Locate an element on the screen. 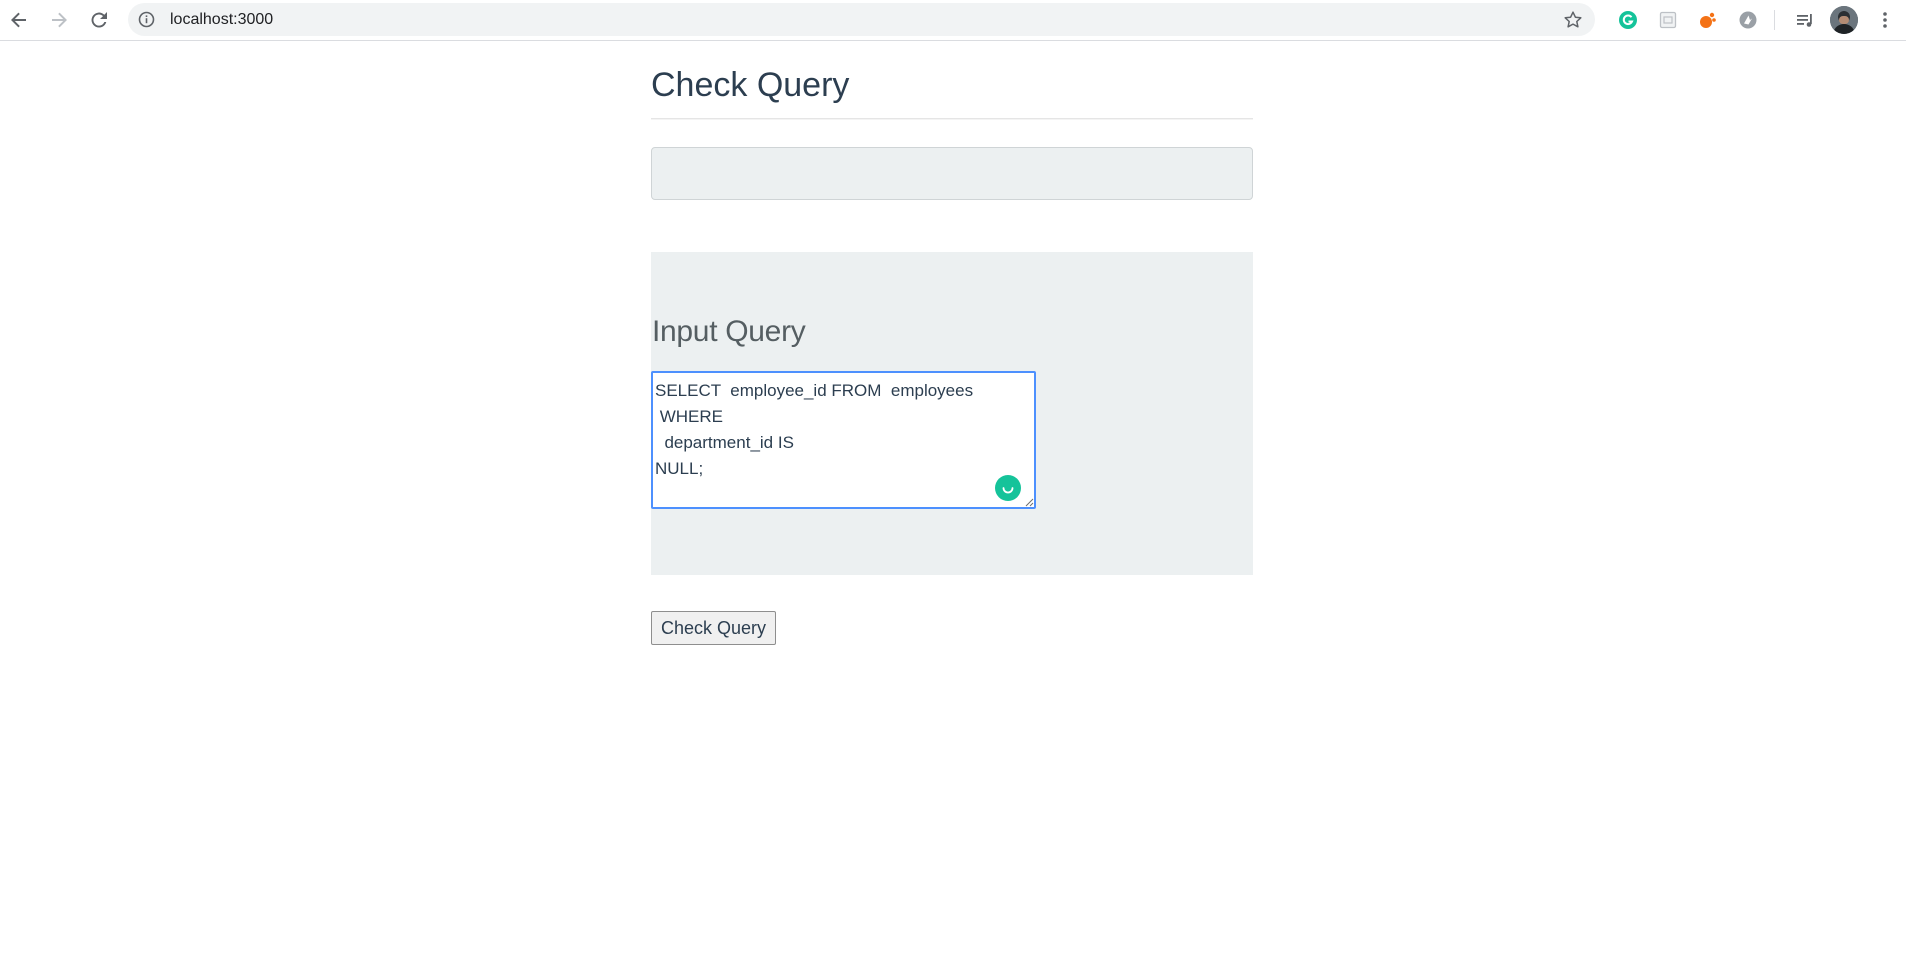  kebab-menu-icon is located at coordinates (1885, 20).